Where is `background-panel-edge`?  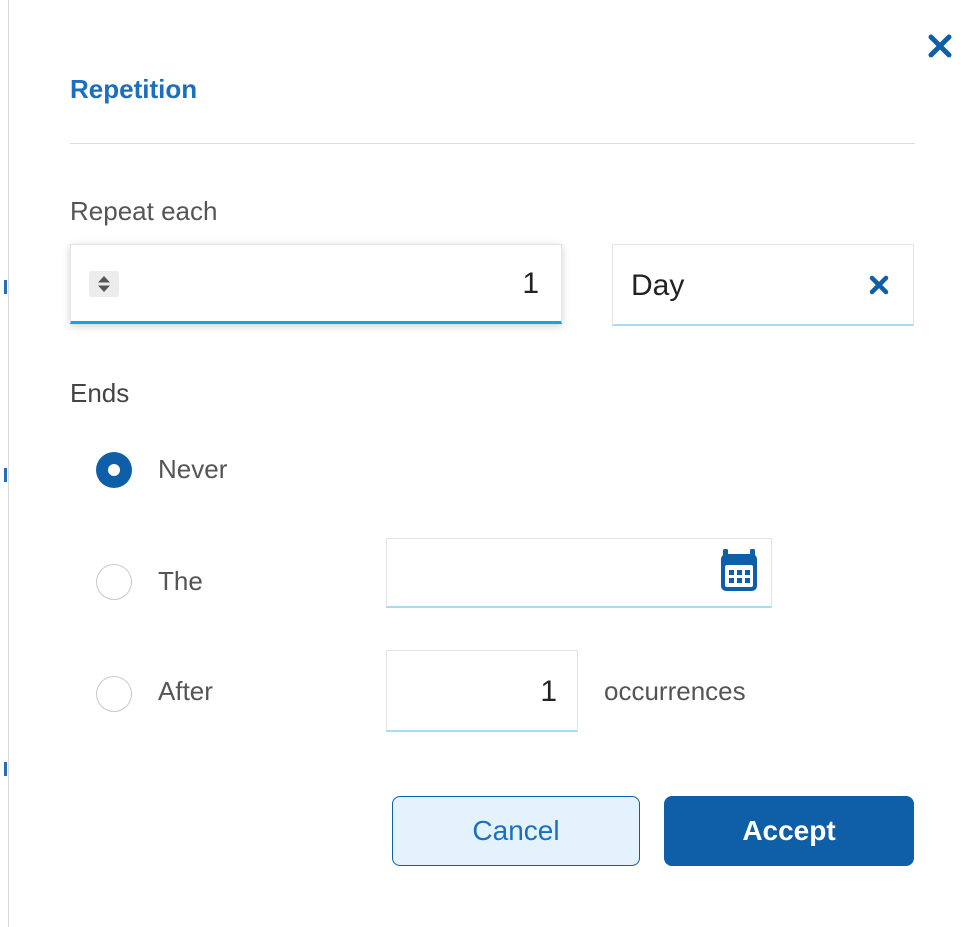 background-panel-edge is located at coordinates (4, 463).